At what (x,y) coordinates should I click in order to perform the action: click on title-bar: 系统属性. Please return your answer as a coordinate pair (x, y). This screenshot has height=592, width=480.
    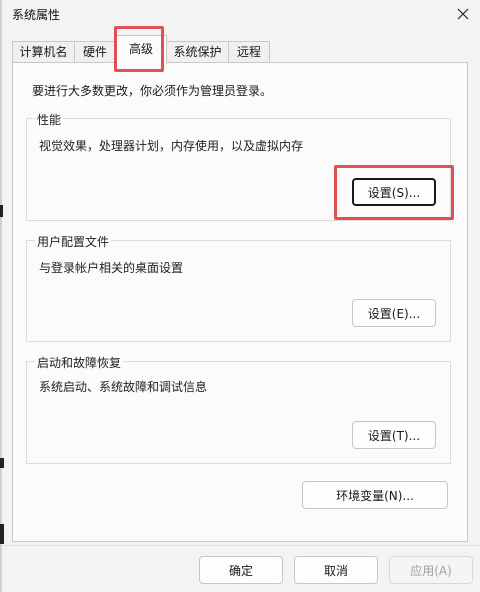
    Looking at the image, I should click on (241, 15).